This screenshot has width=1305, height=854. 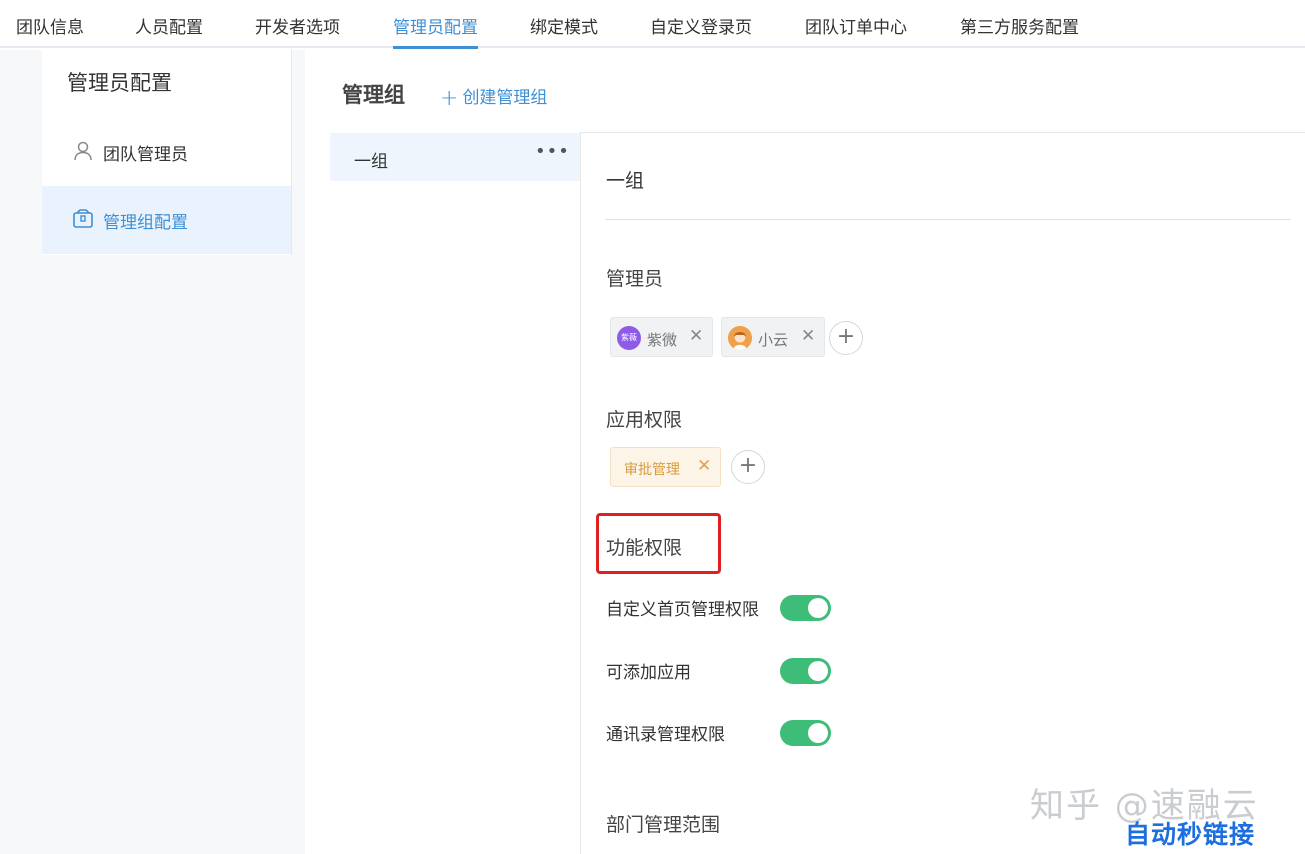 I want to click on app-name: 审批管理, so click(x=652, y=470).